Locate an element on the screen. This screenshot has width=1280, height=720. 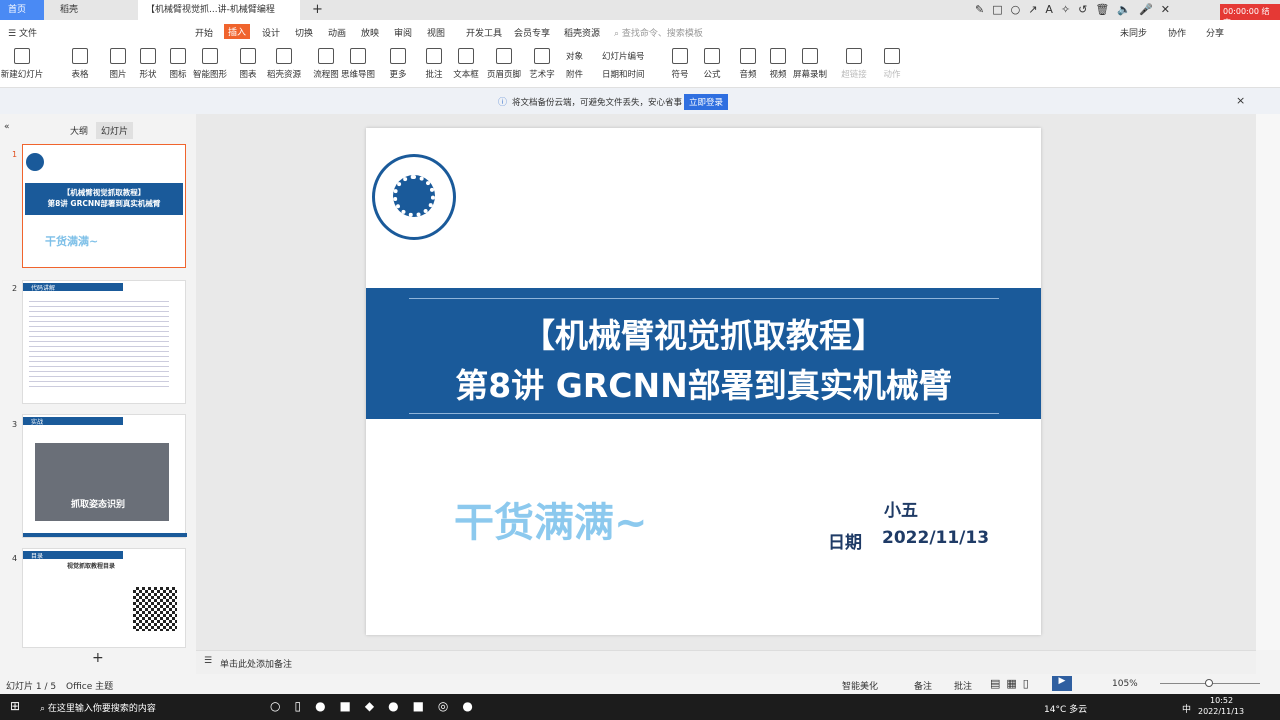
menu-animation: 动画 is located at coordinates (337, 32).